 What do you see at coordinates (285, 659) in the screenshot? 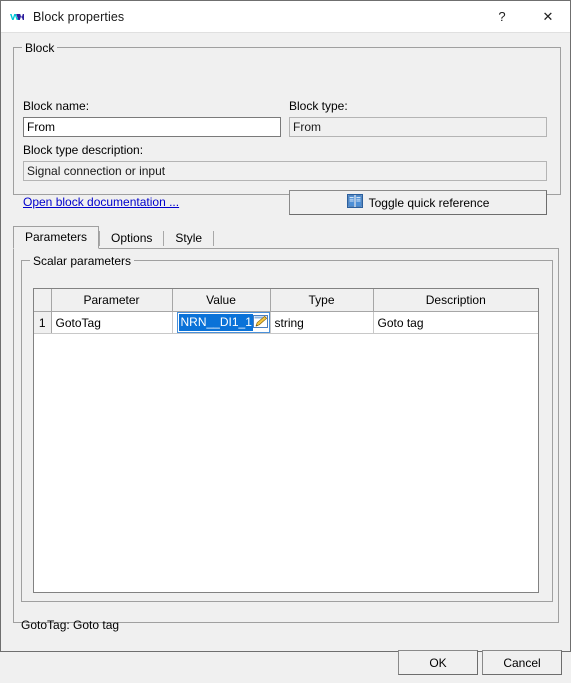
I see `dialog-button-bar: OK Cancel` at bounding box center [285, 659].